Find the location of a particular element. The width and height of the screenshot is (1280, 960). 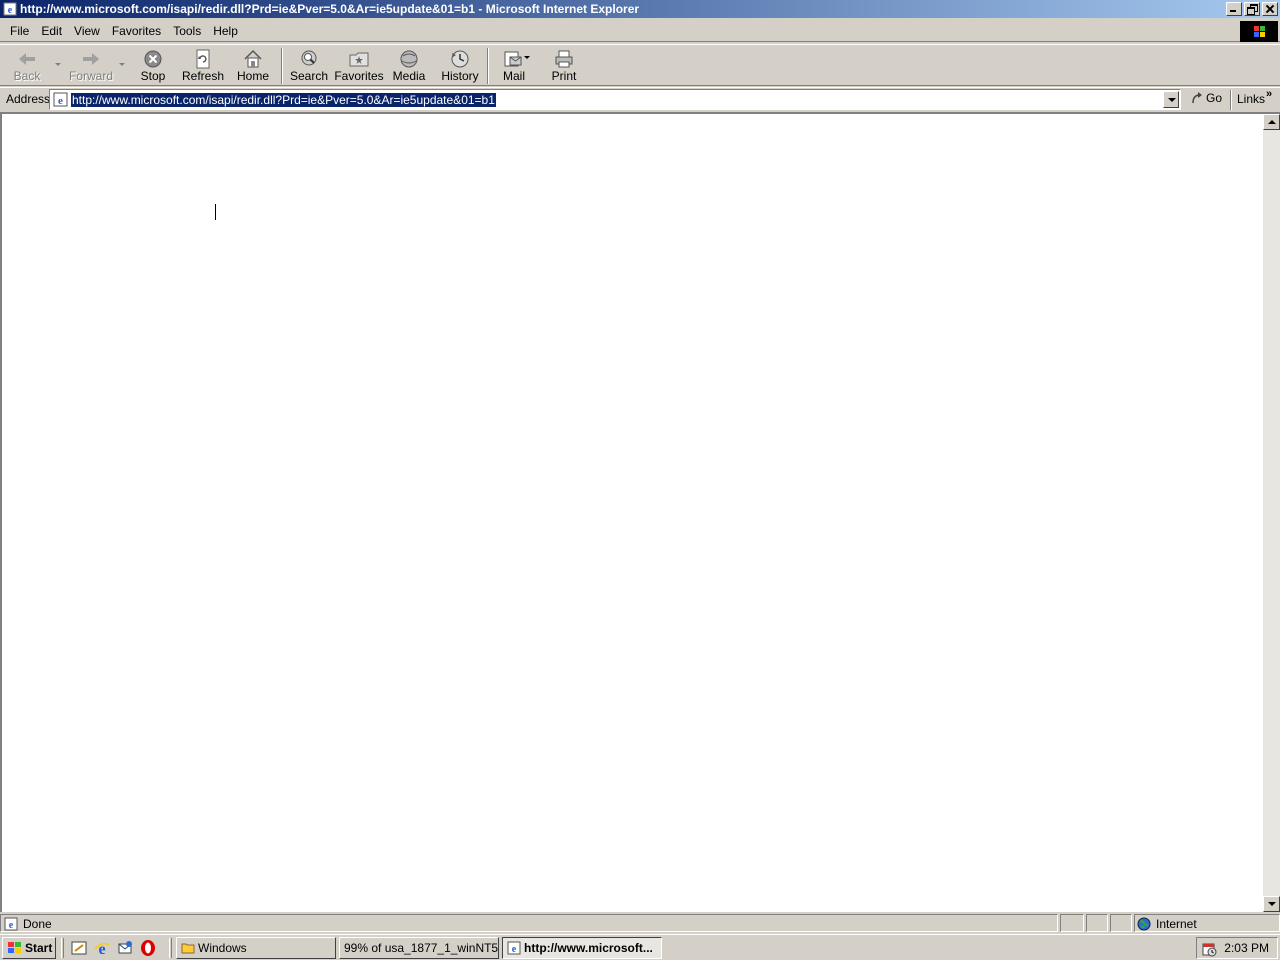

restore-button is located at coordinates (1252, 9).